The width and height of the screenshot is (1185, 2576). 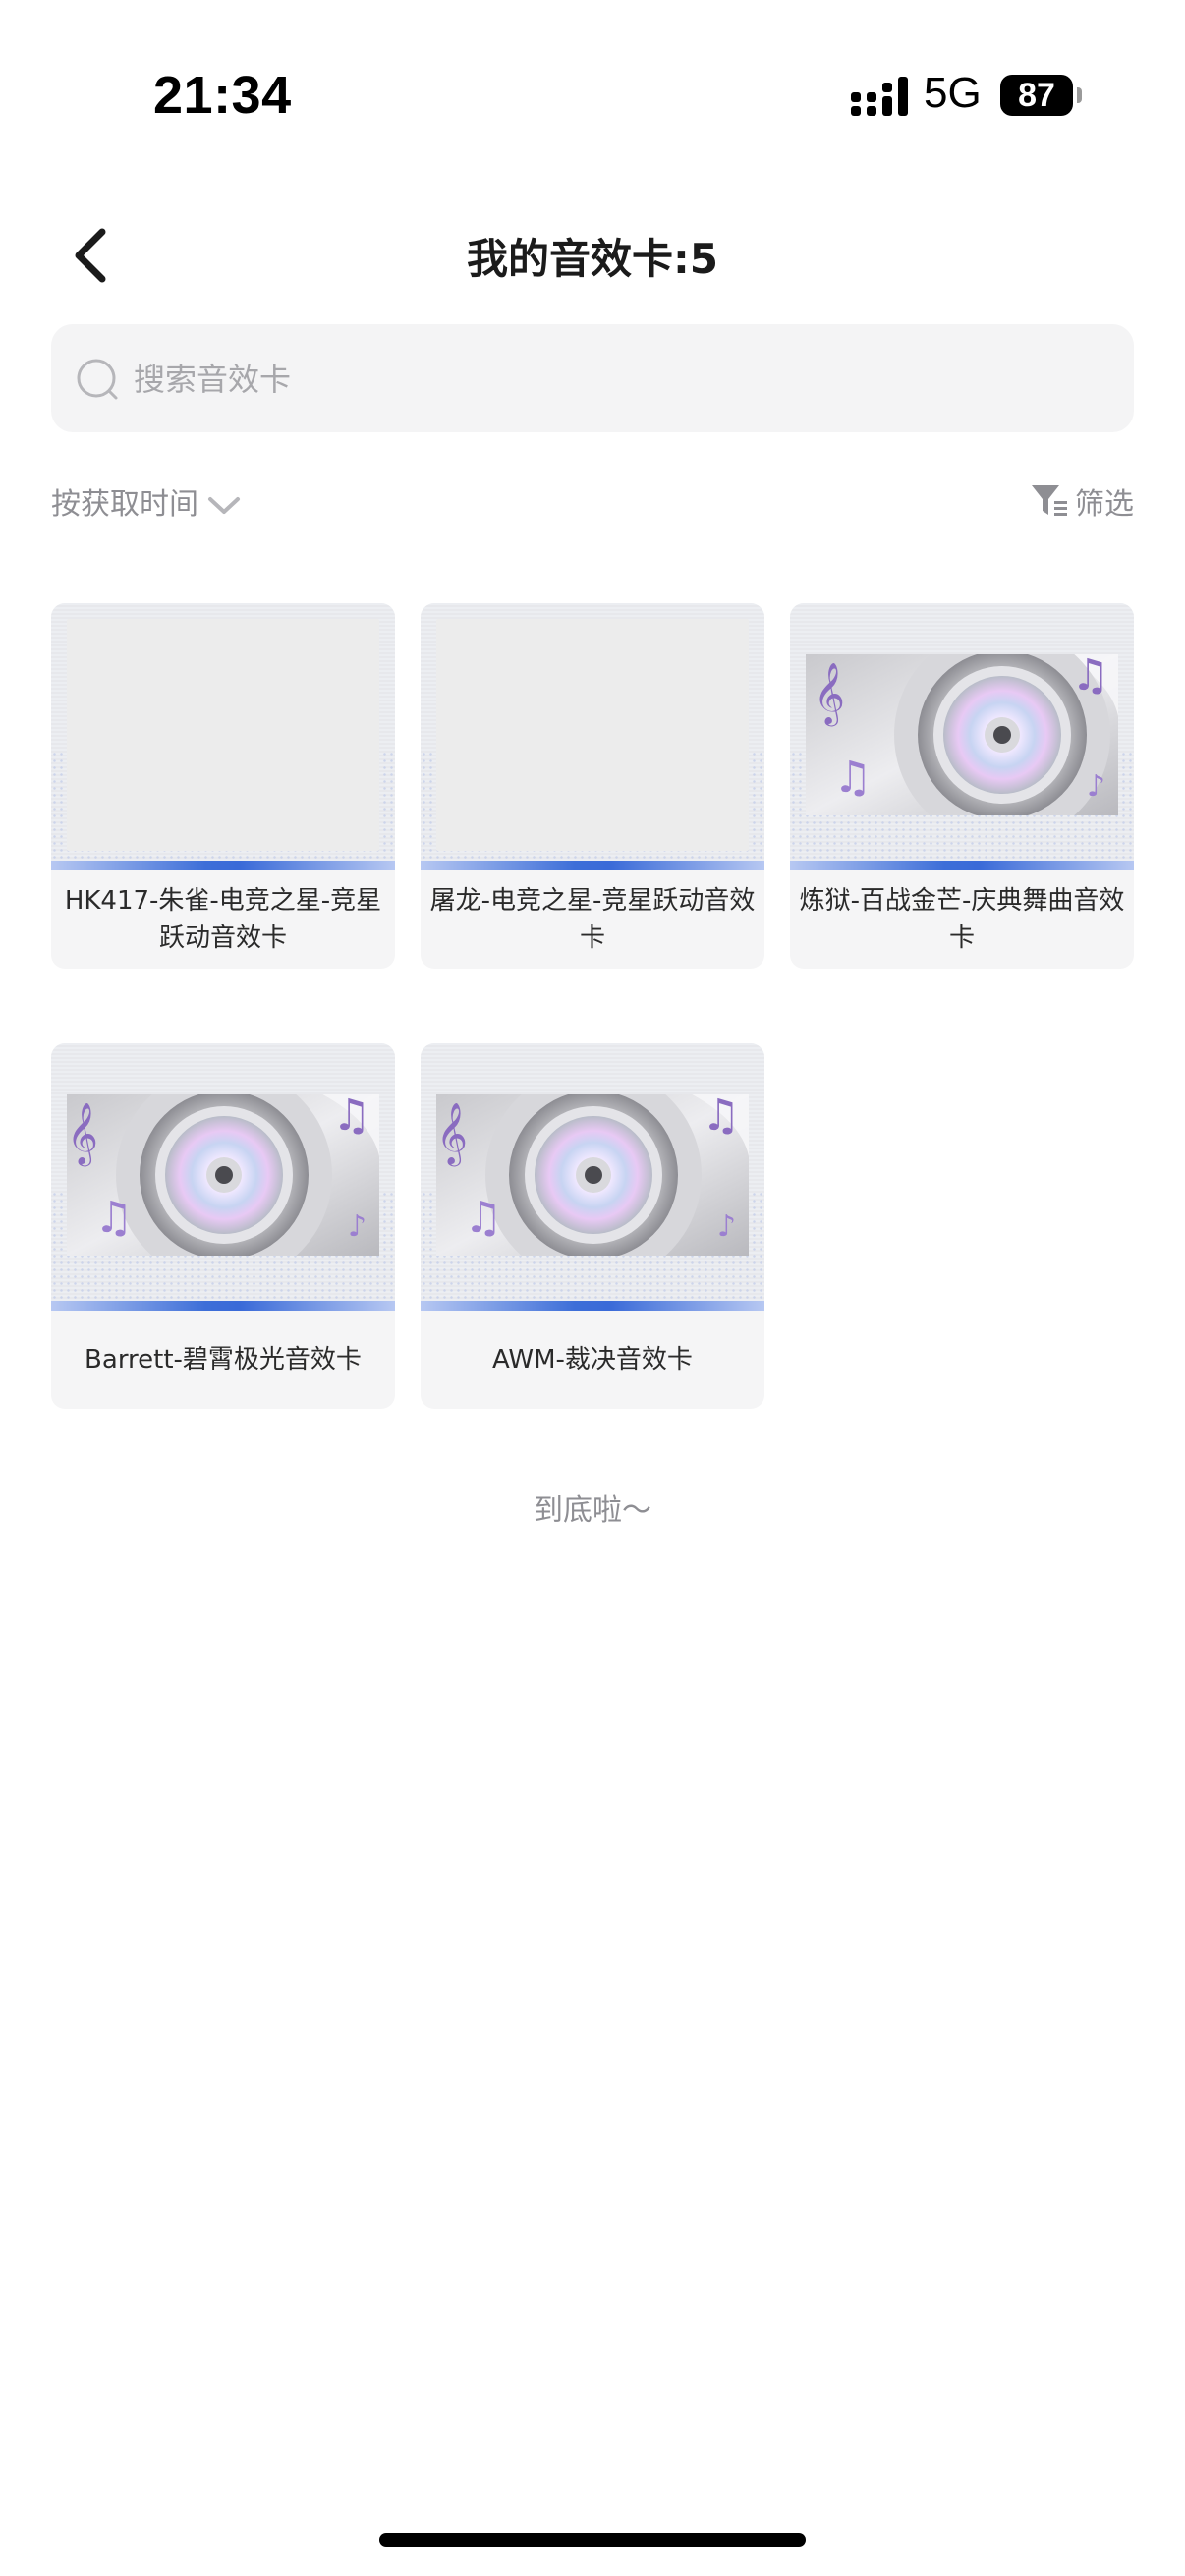 I want to click on battery-level: 87, so click(x=1037, y=95).